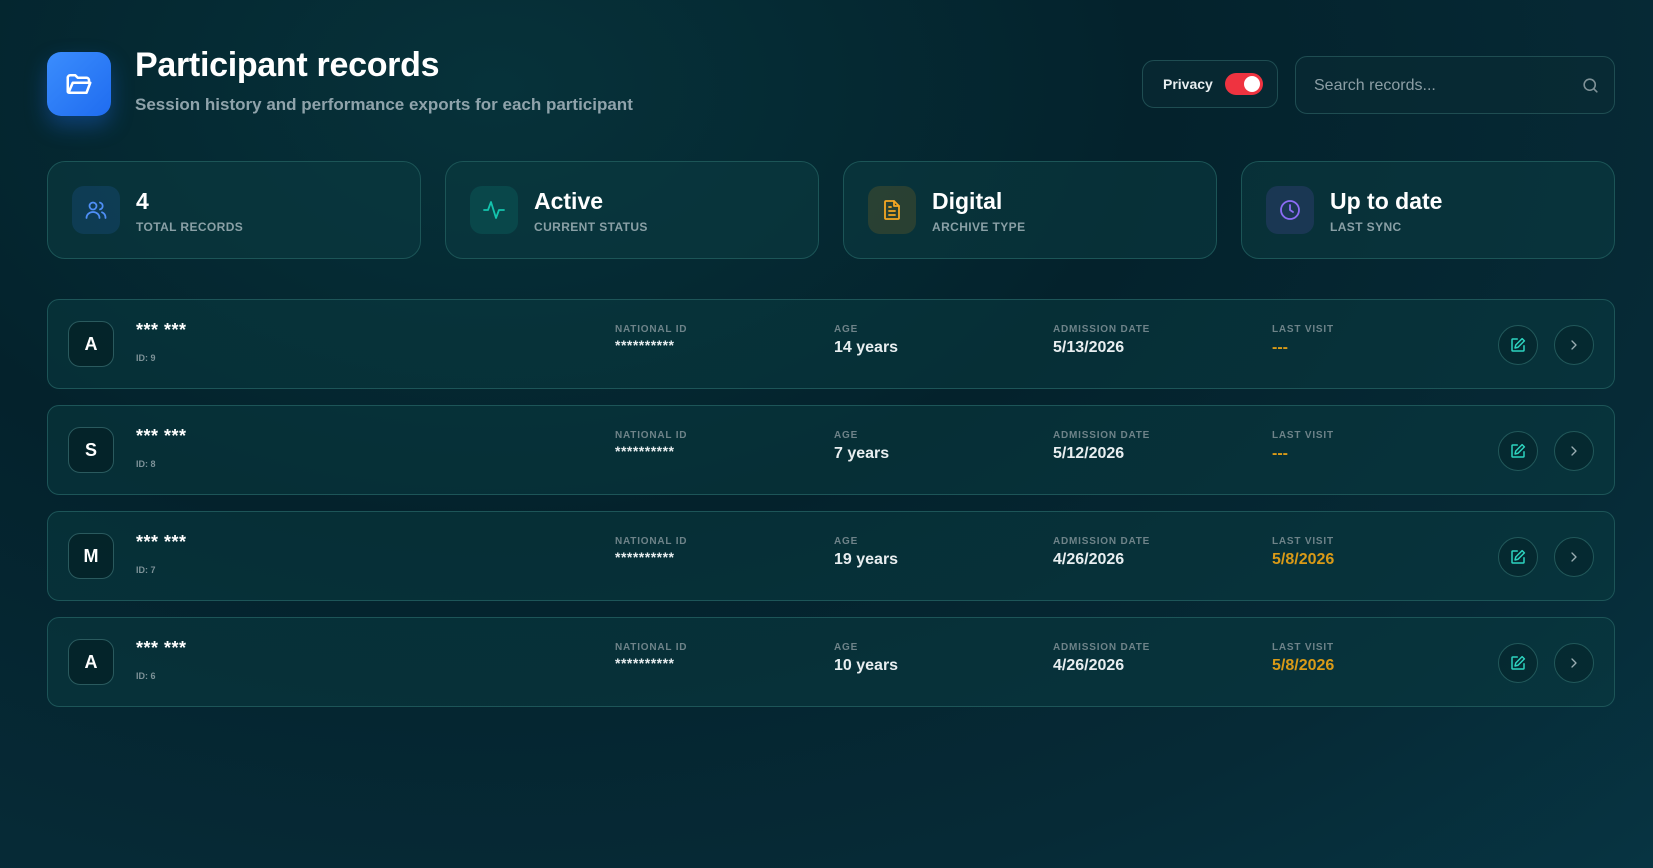 The height and width of the screenshot is (868, 1653). What do you see at coordinates (866, 347) in the screenshot?
I see `field-value: 14 years` at bounding box center [866, 347].